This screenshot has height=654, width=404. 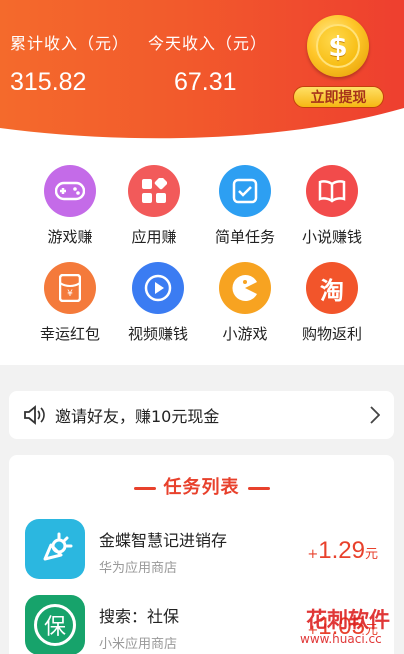 I want to click on red-packet-icon: ¥, so click(x=70, y=288).